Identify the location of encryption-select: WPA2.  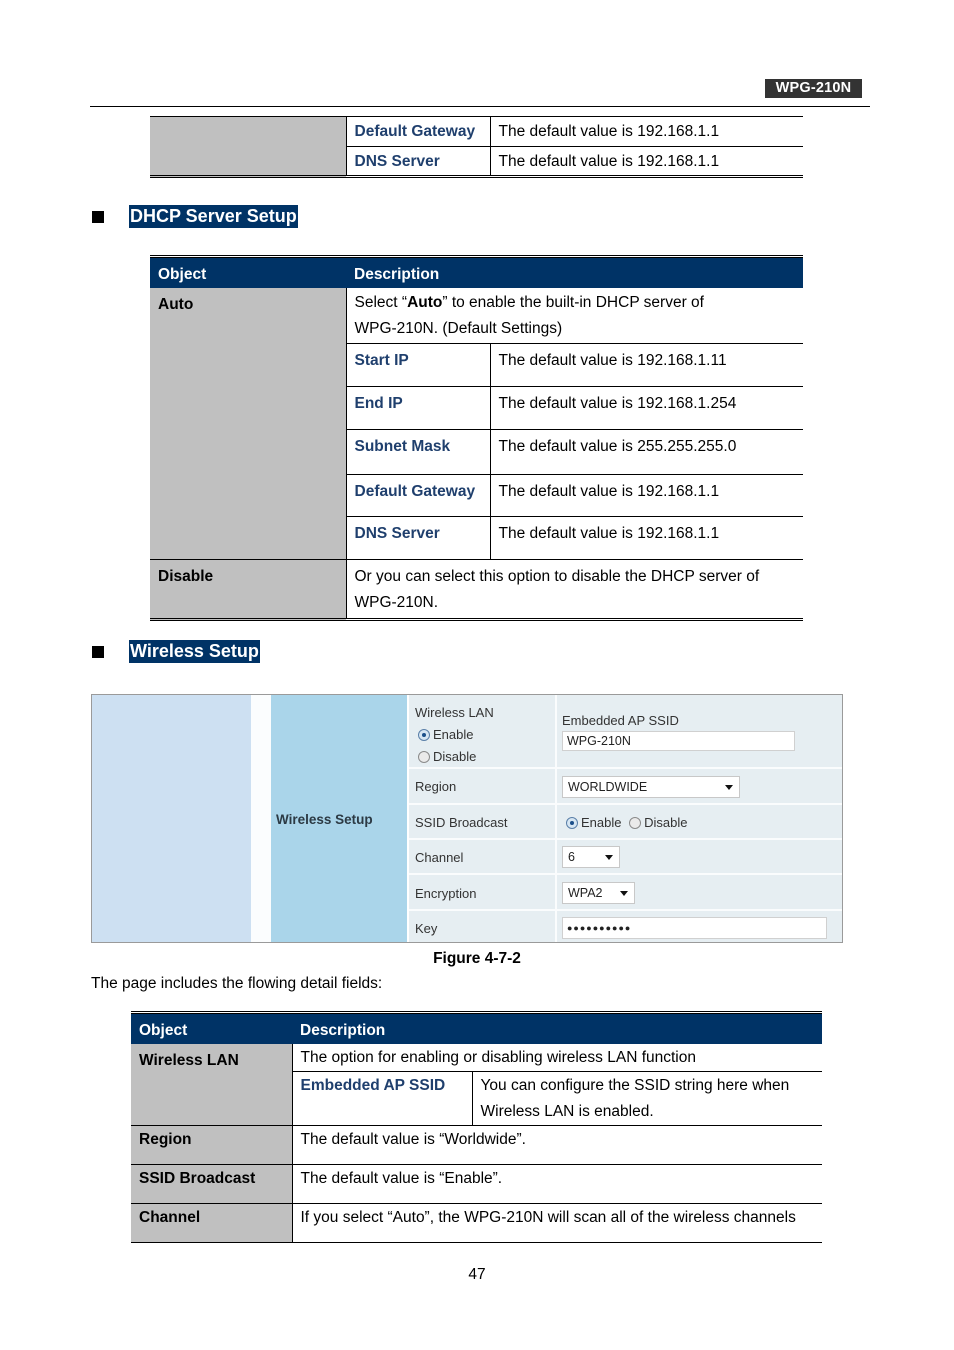
(598, 893).